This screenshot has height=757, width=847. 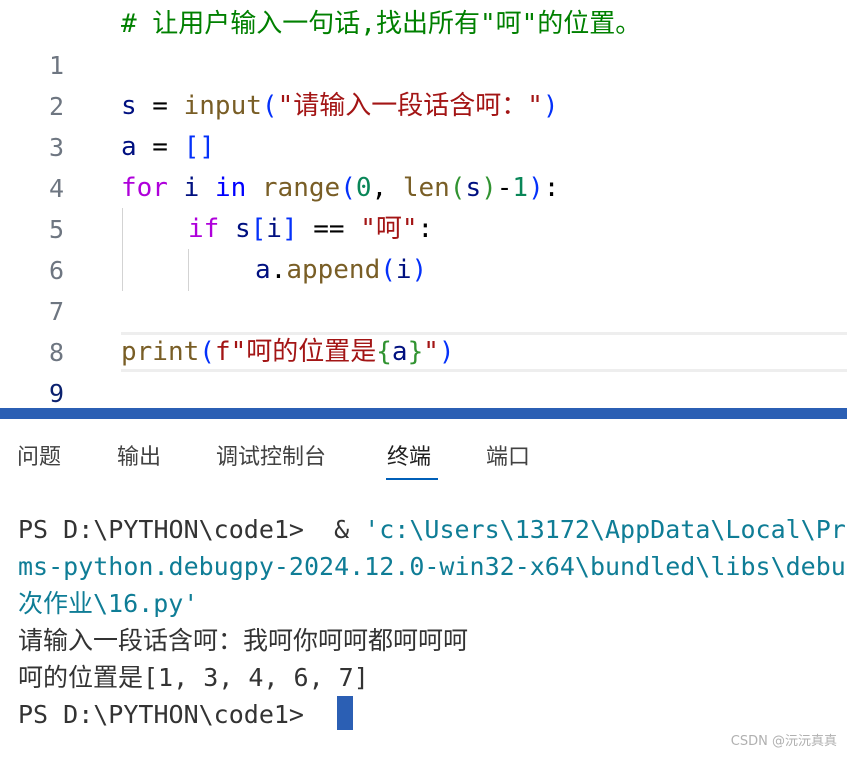 What do you see at coordinates (426, 188) in the screenshot?
I see `token-func: len` at bounding box center [426, 188].